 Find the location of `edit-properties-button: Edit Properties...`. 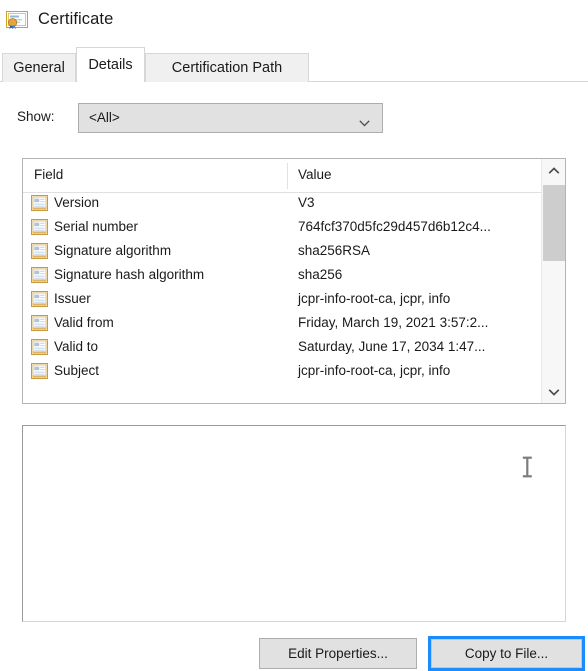

edit-properties-button: Edit Properties... is located at coordinates (338, 653).